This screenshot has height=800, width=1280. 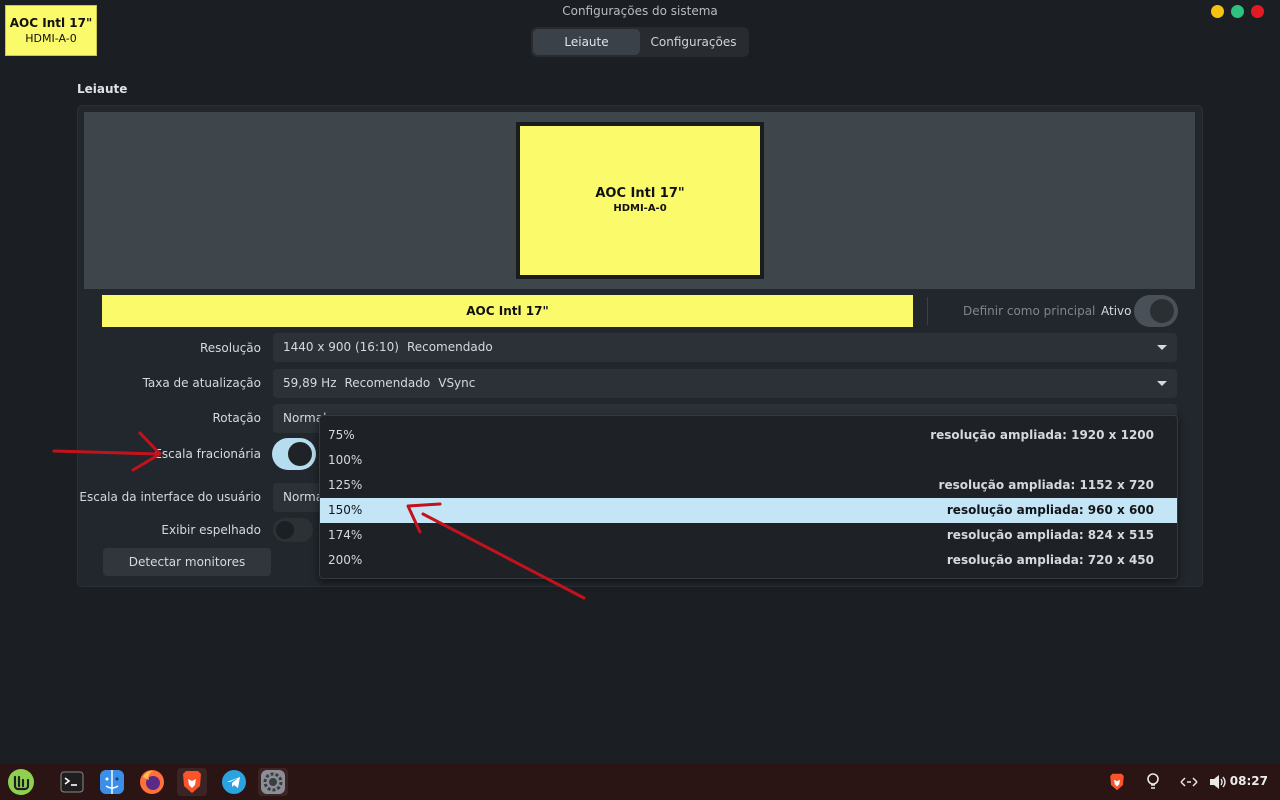 What do you see at coordinates (152, 782) in the screenshot?
I see `firefox-icon` at bounding box center [152, 782].